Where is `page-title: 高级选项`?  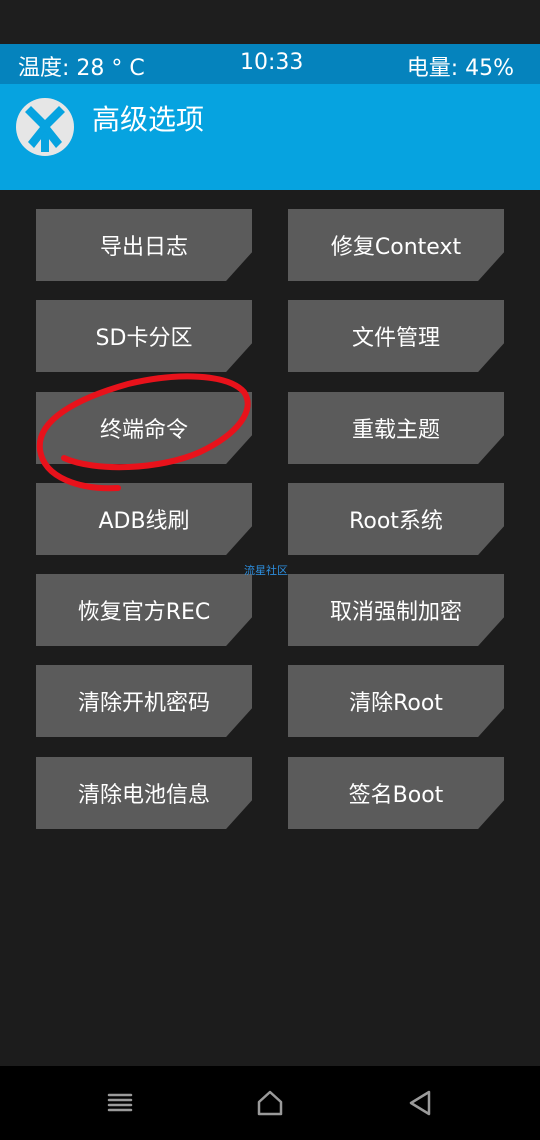
page-title: 高级选项 is located at coordinates (148, 119).